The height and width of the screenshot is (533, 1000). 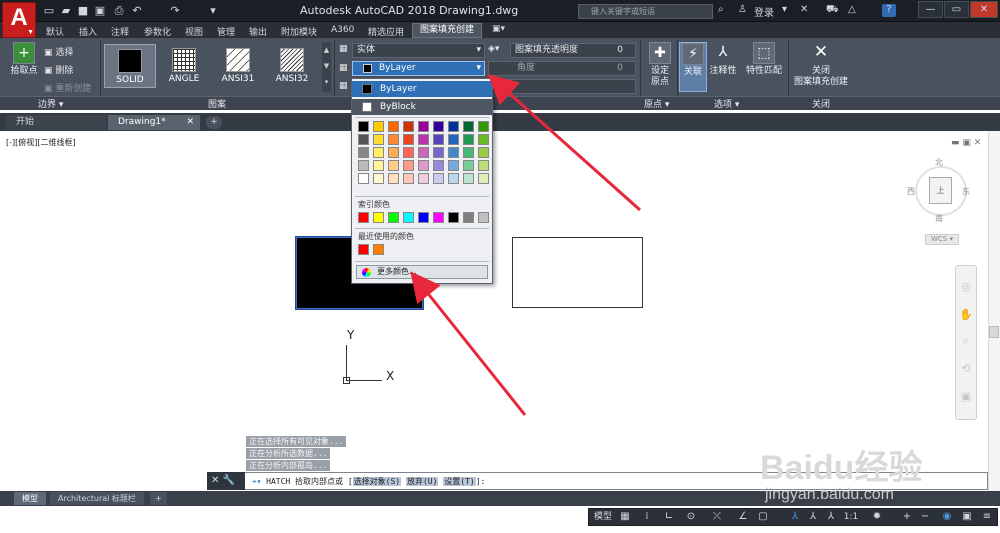 What do you see at coordinates (326, 67) in the screenshot?
I see `pattern-scroll: ▲ ▼ ▾` at bounding box center [326, 67].